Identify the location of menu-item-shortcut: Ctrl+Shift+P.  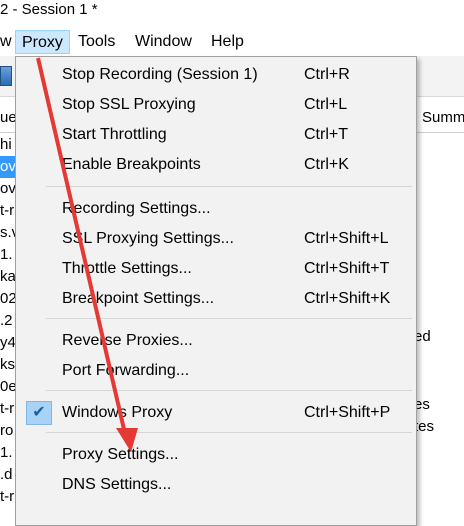
(347, 412).